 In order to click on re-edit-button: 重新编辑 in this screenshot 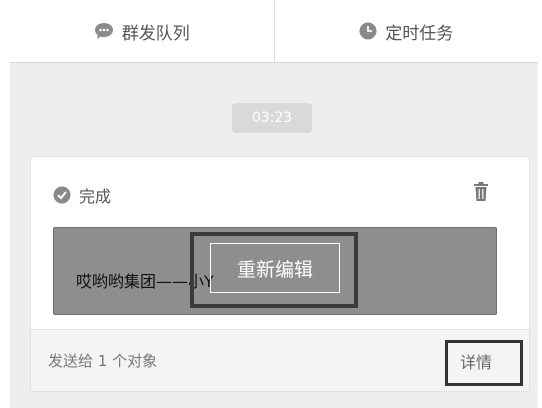, I will do `click(275, 268)`.